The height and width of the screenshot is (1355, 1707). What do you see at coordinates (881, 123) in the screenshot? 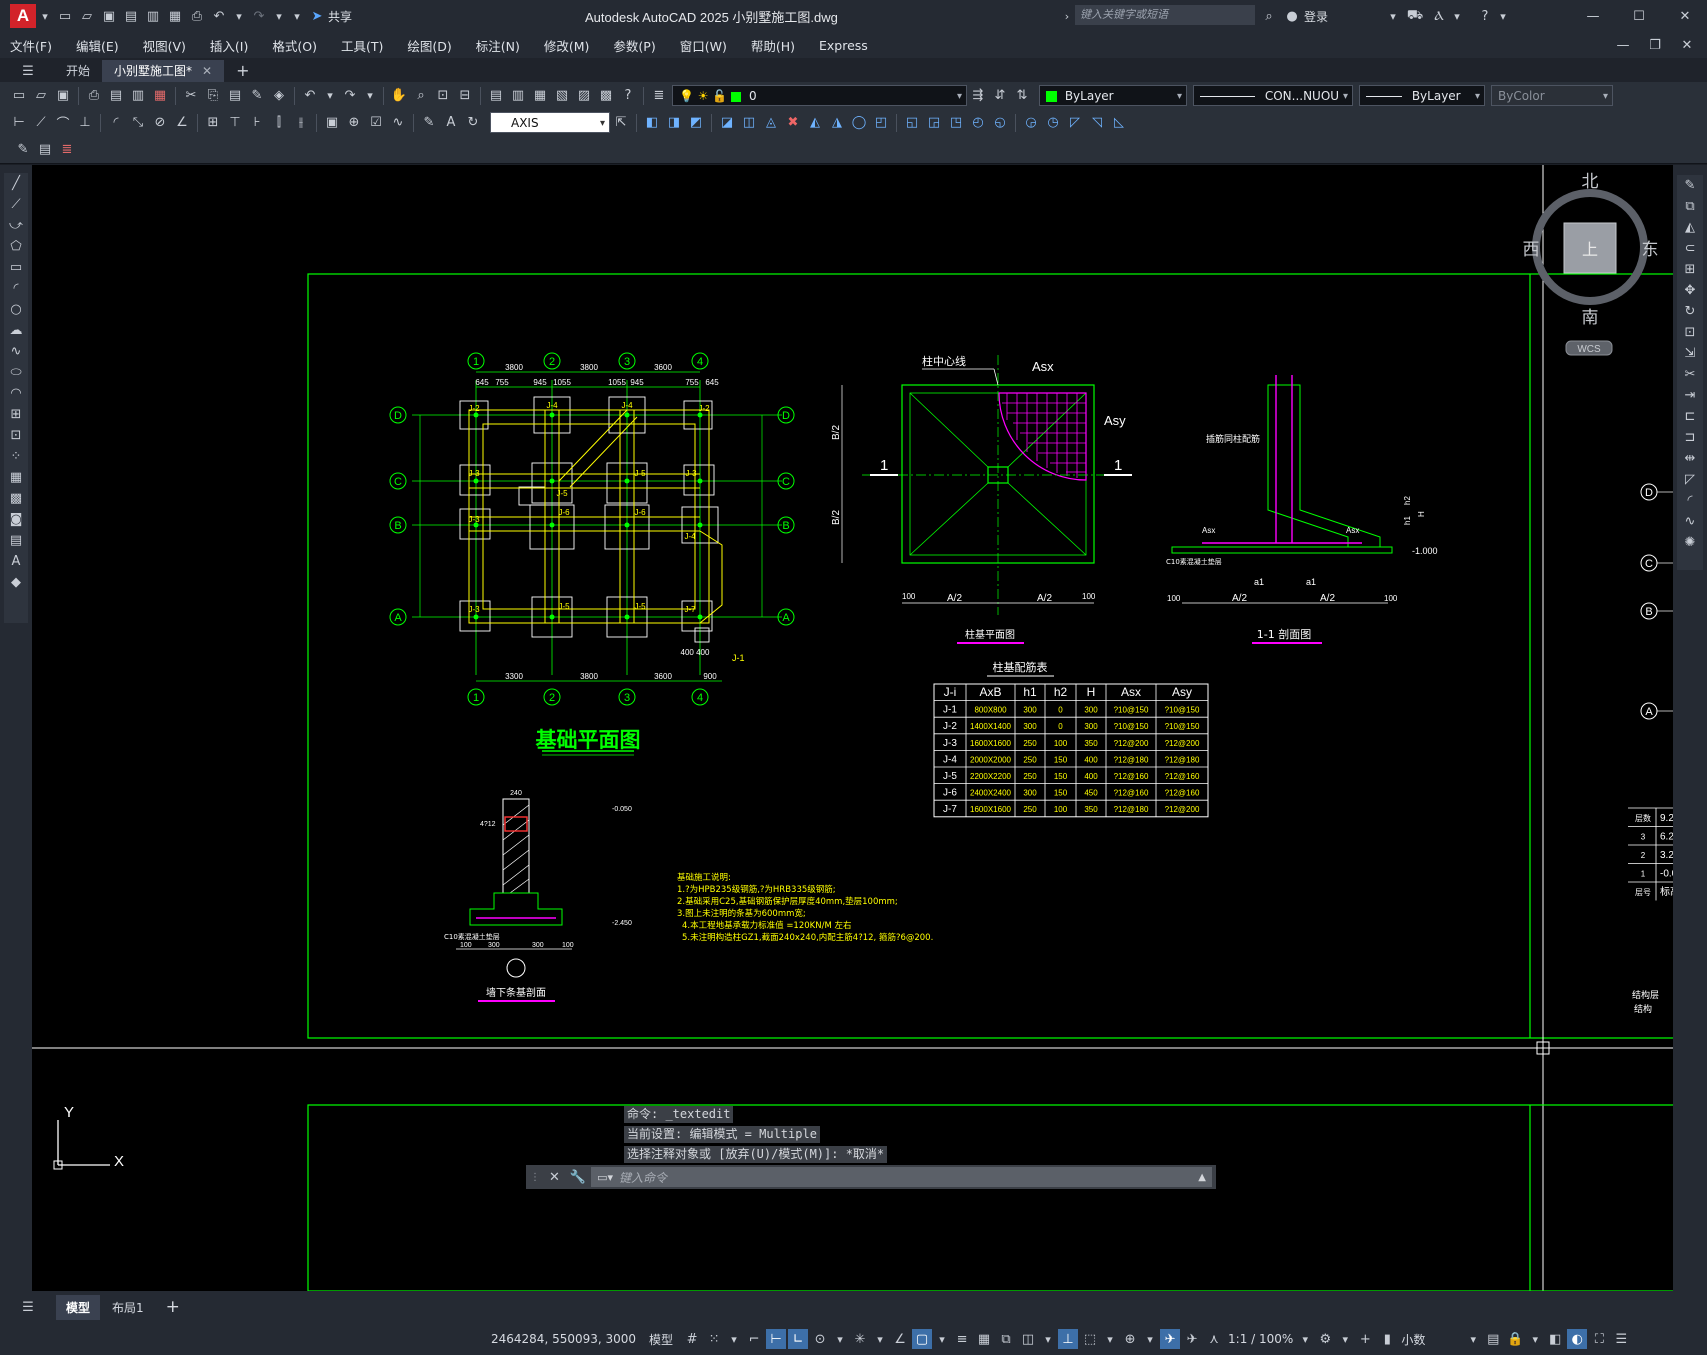
I see `intersect-icon: ◰` at bounding box center [881, 123].